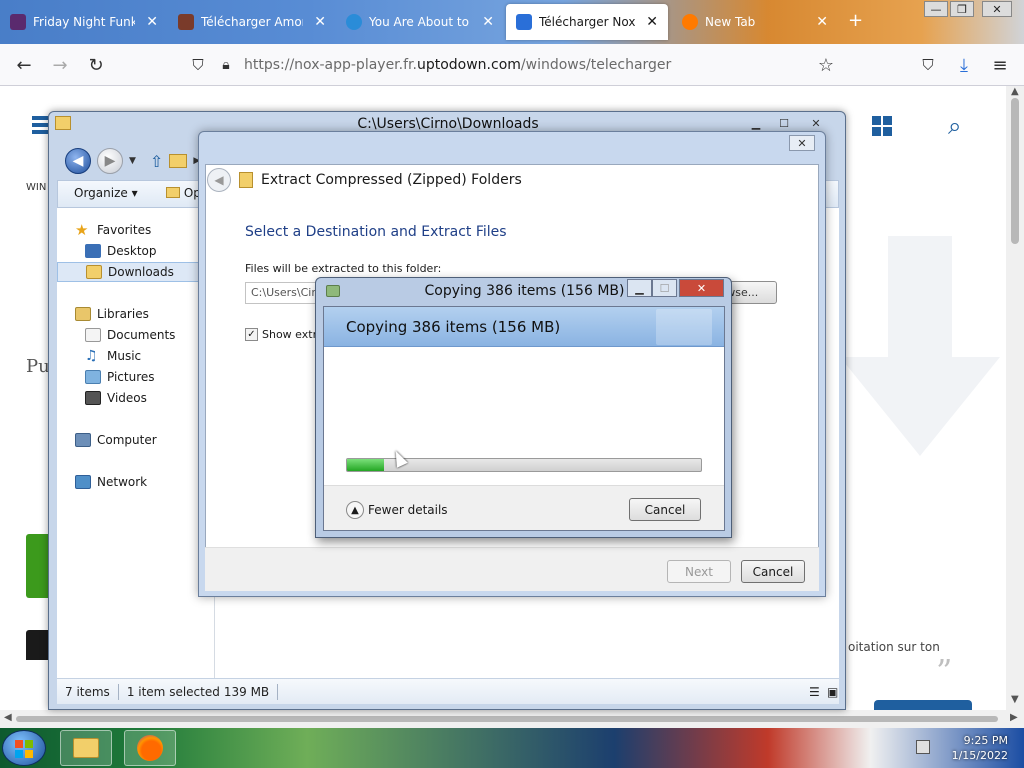 This screenshot has width=1024, height=768. I want to click on search-icon: ⌕, so click(954, 126).